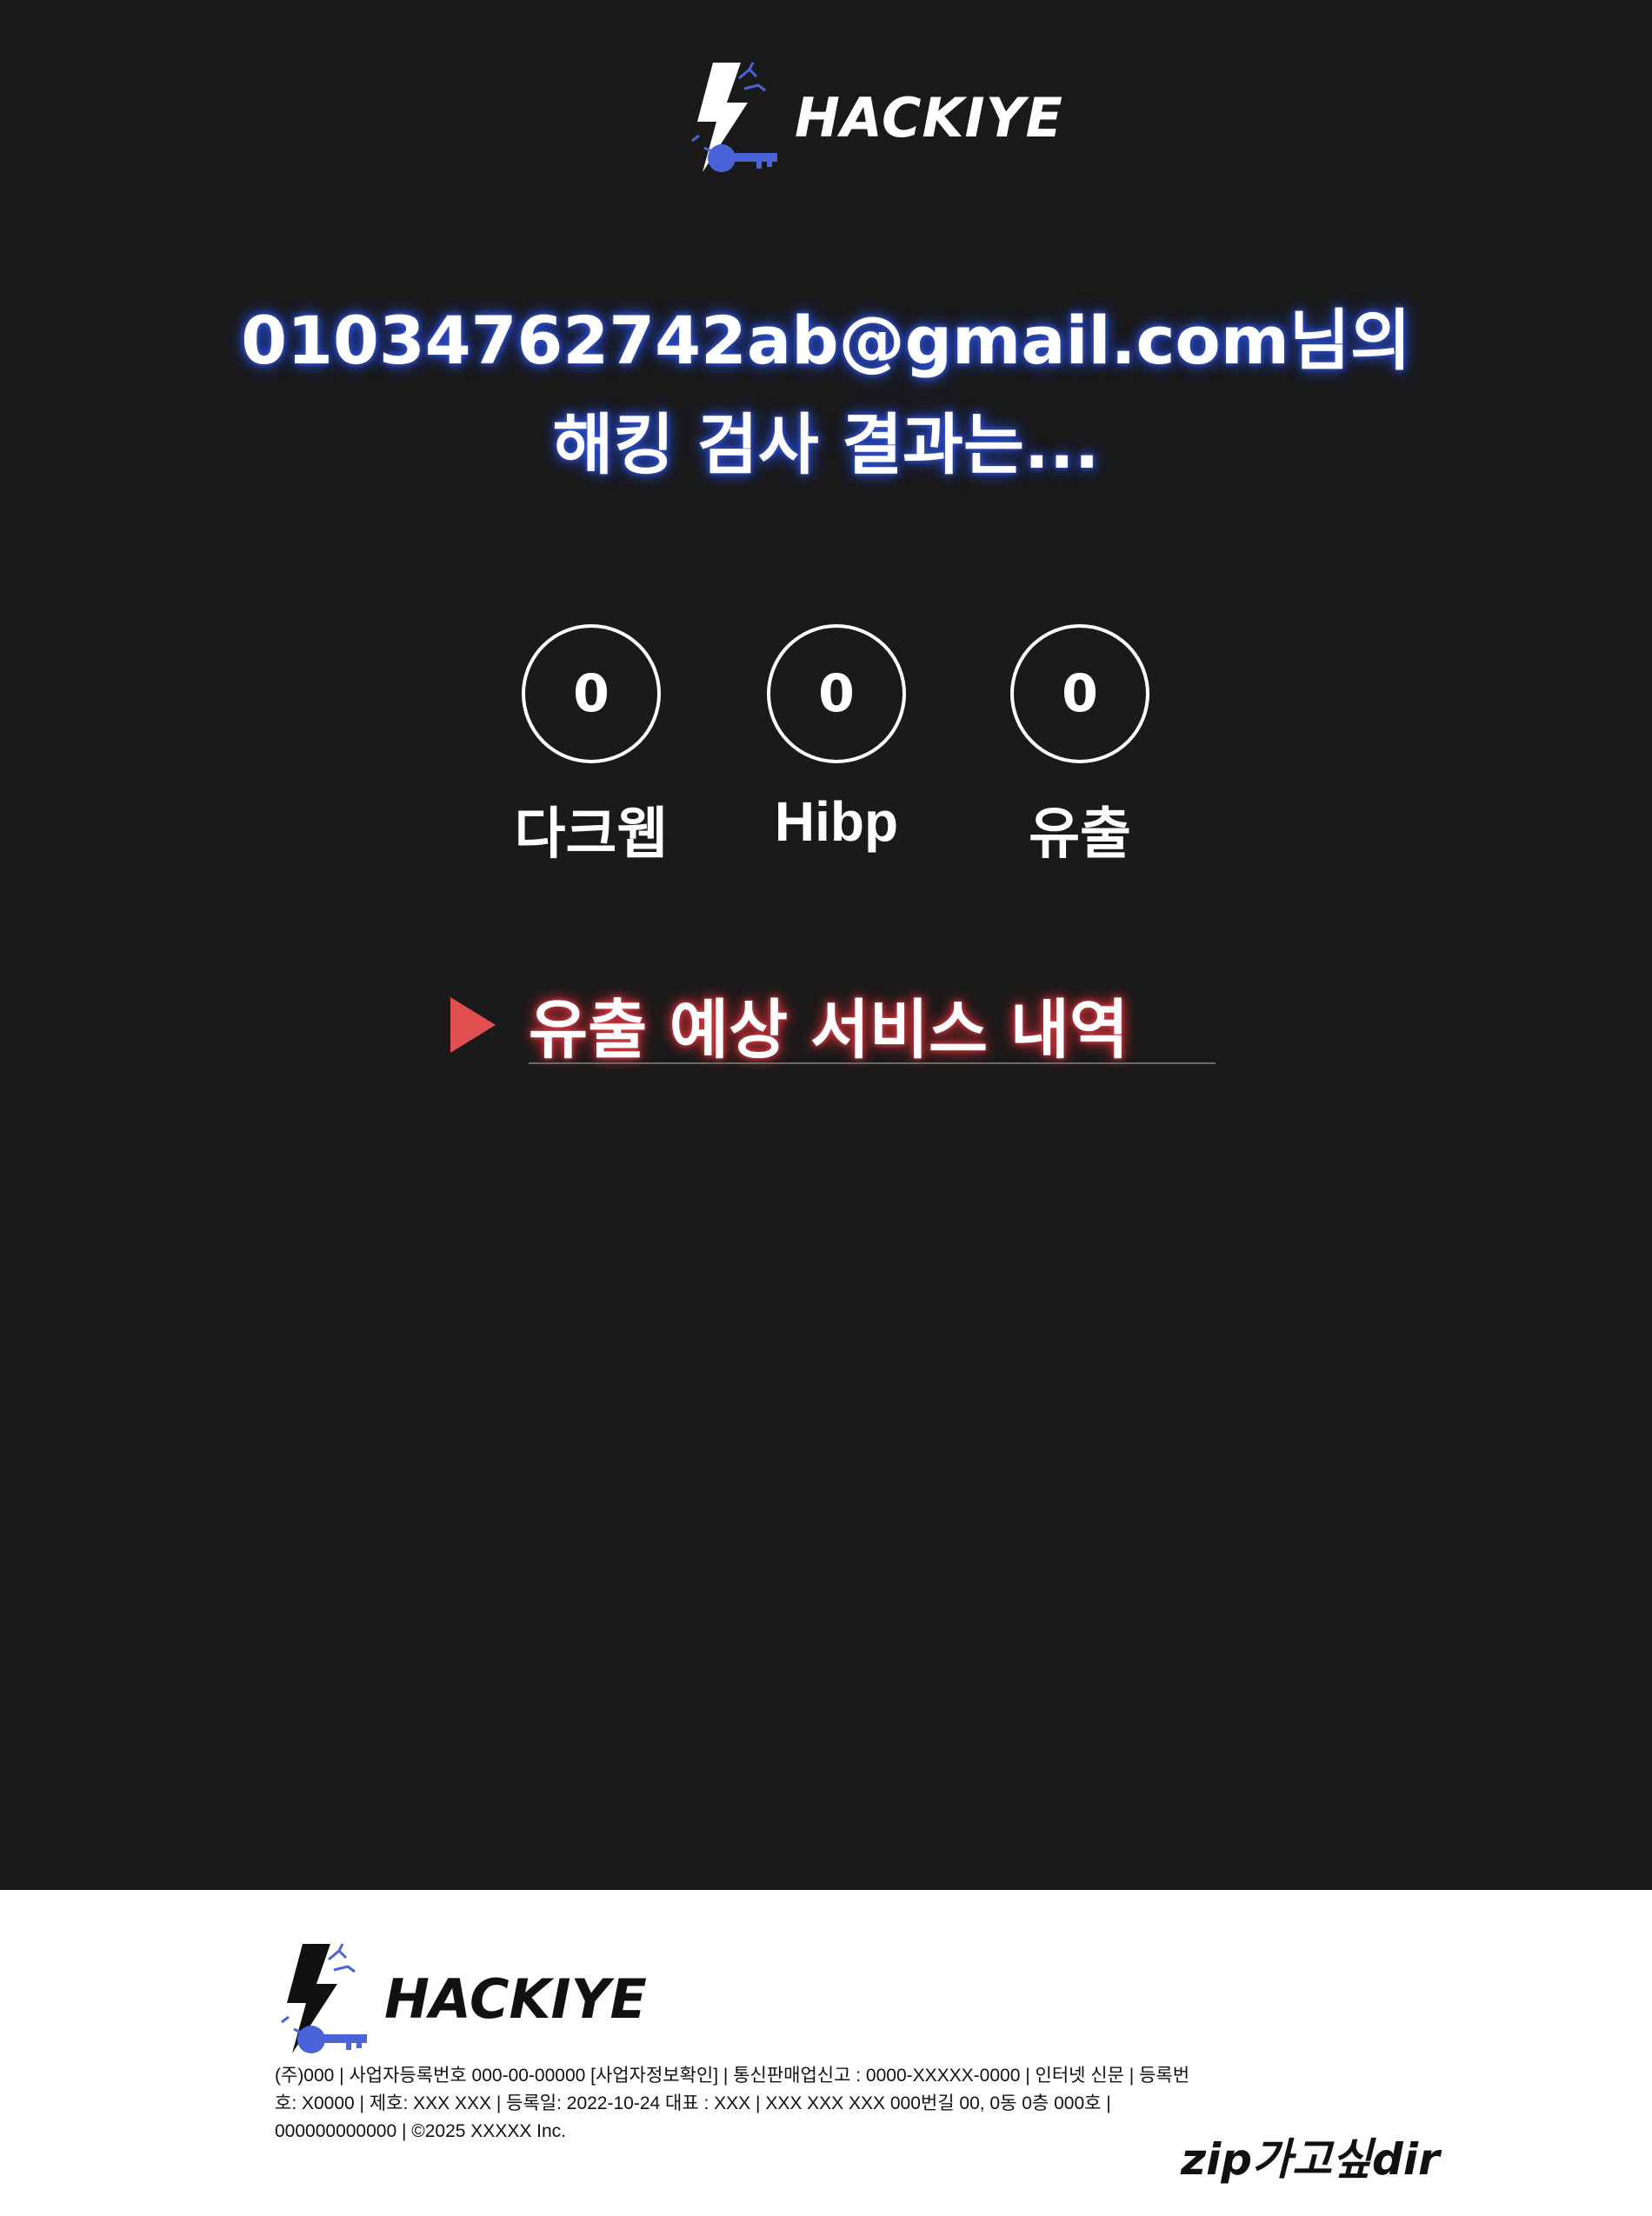  What do you see at coordinates (591, 693) in the screenshot?
I see `stat-darkweb-count: 0` at bounding box center [591, 693].